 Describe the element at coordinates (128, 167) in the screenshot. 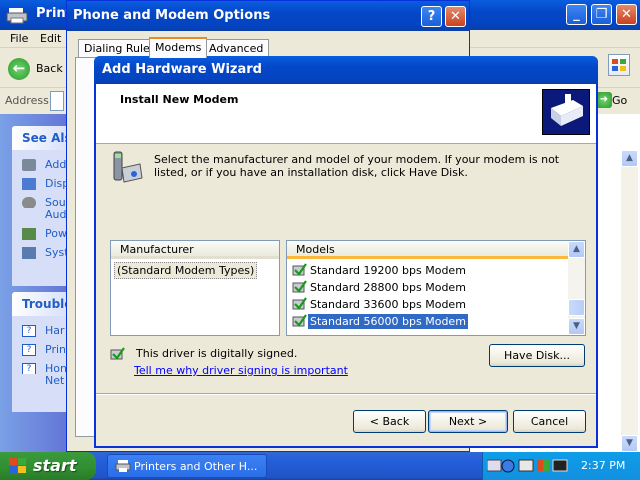

I see `phone-modem-icon` at that location.